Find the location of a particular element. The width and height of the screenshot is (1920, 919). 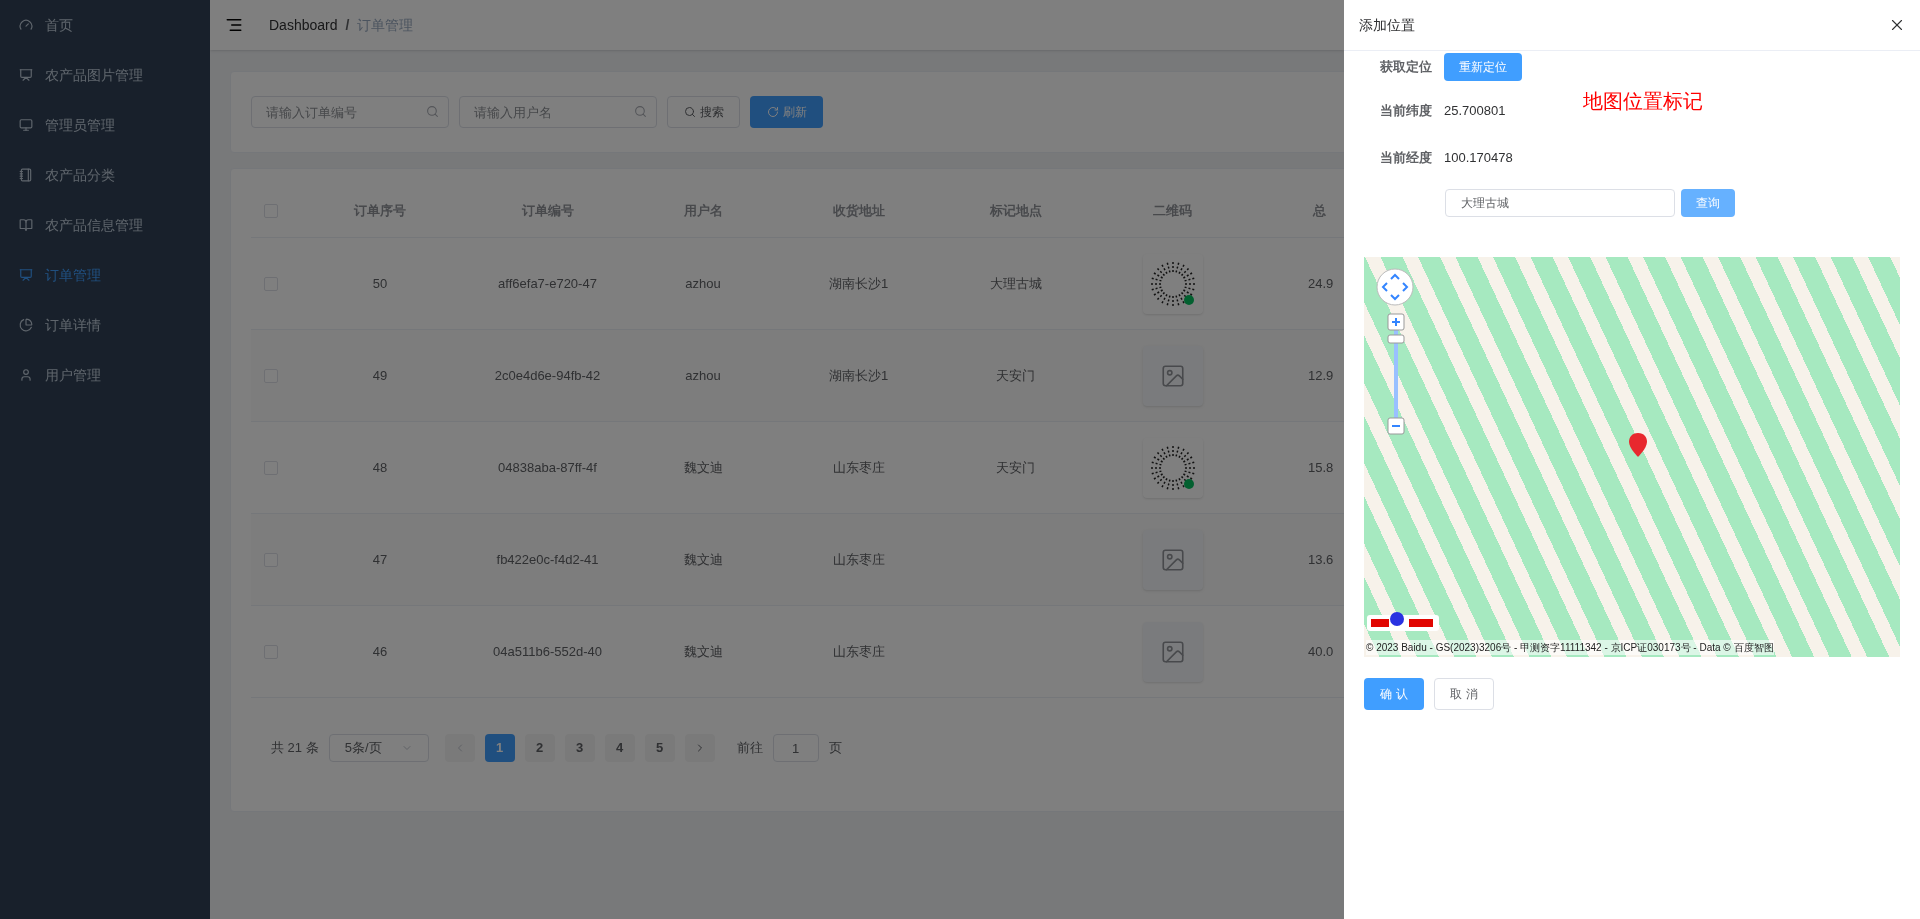

menu-icon is located at coordinates (234, 25).